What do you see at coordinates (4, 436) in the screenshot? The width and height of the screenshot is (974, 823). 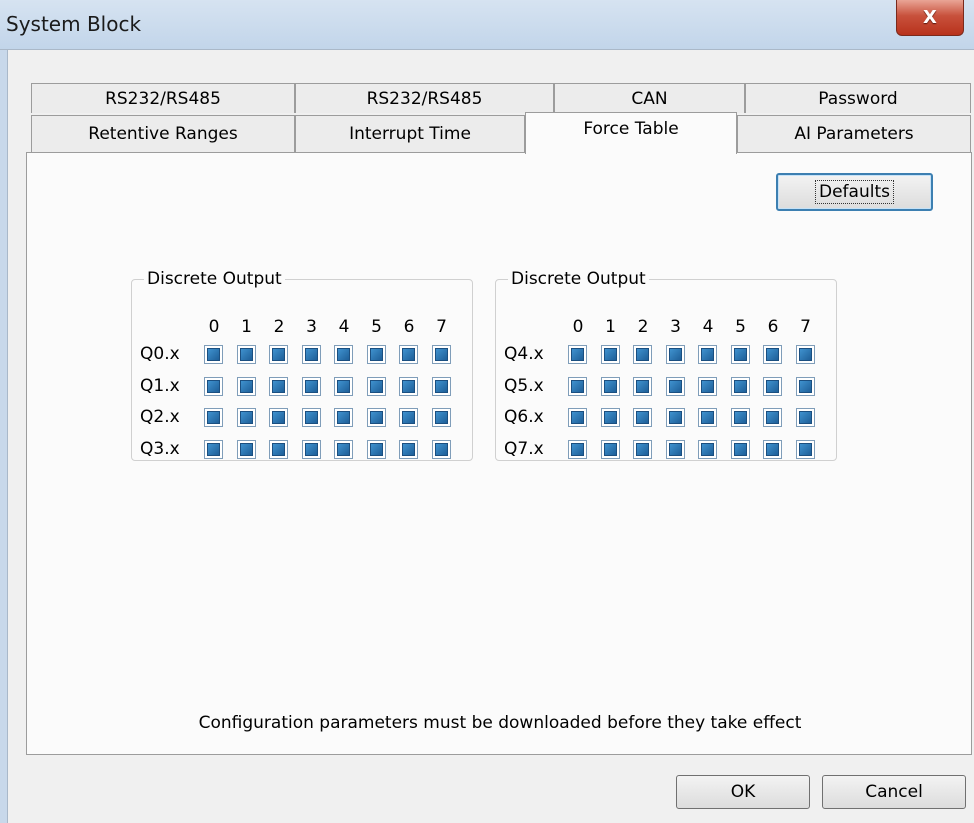 I see `window-border` at bounding box center [4, 436].